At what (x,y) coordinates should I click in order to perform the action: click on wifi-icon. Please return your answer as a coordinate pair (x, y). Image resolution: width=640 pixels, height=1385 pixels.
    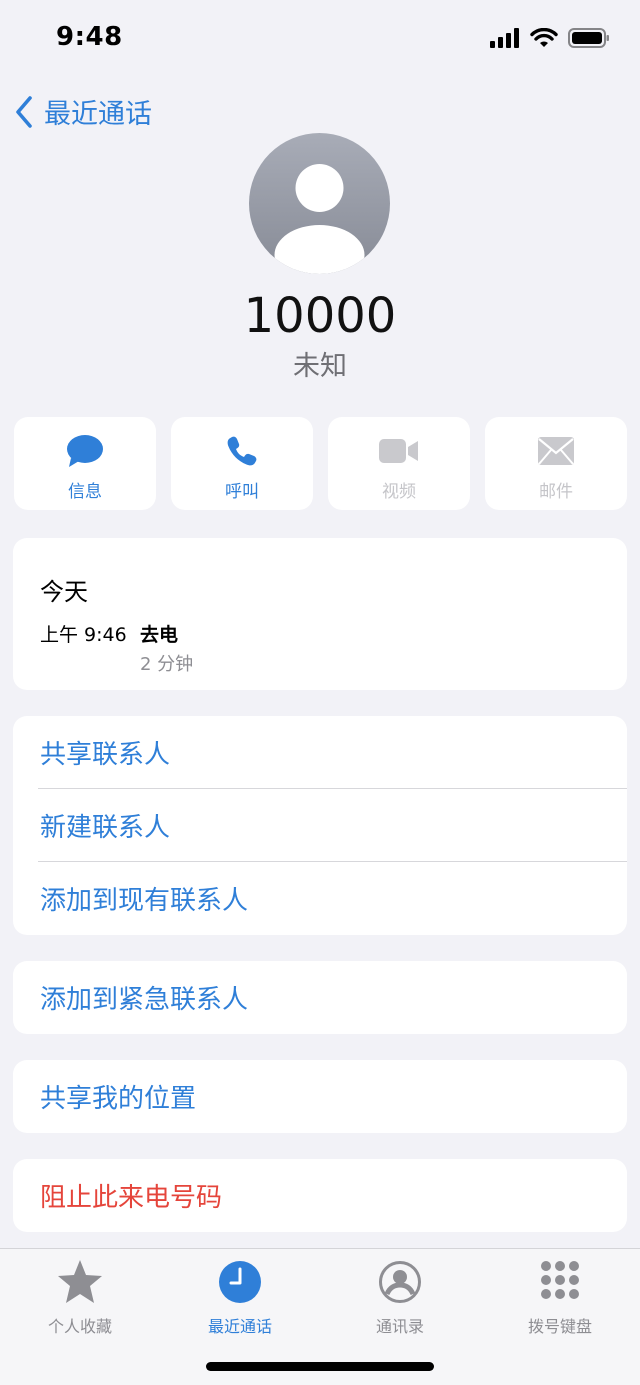
    Looking at the image, I should click on (544, 37).